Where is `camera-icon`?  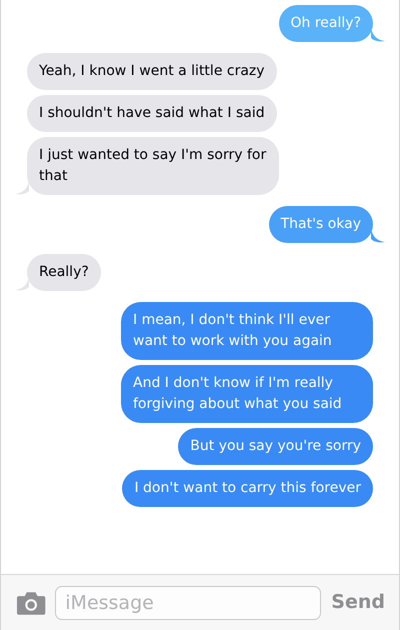 camera-icon is located at coordinates (31, 602).